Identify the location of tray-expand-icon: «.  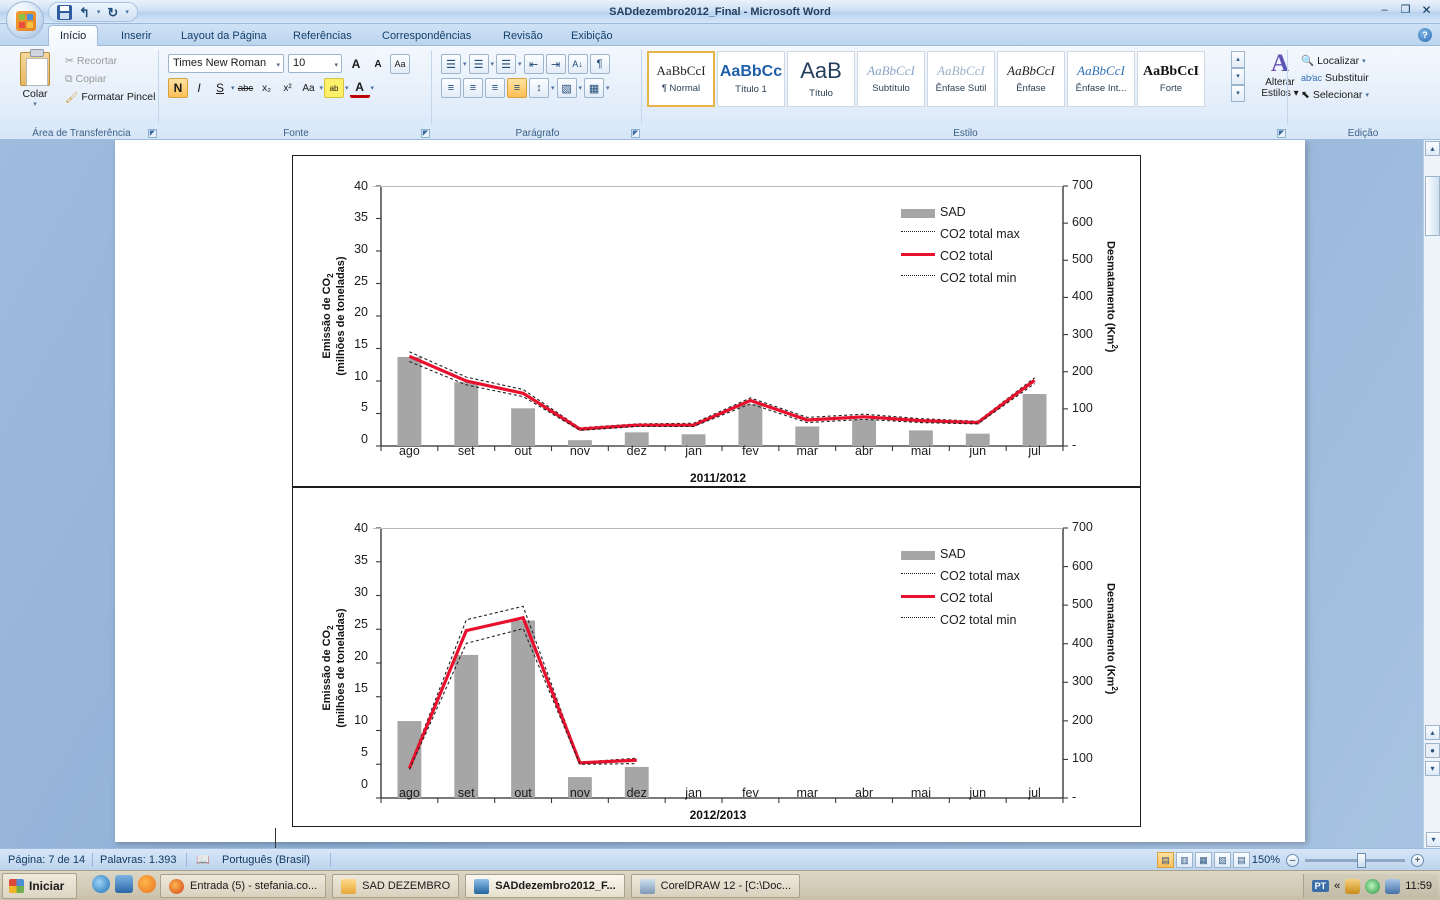
(1337, 886).